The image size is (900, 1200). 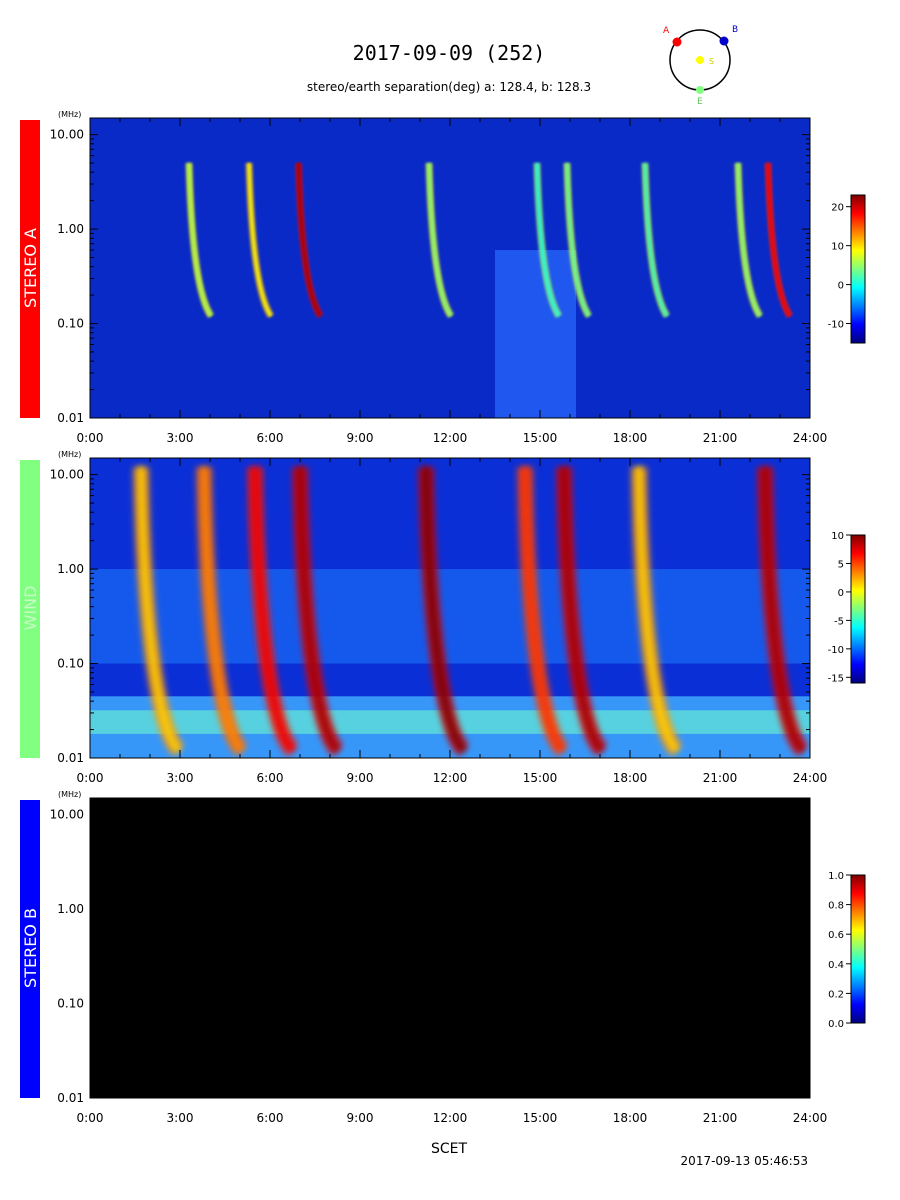 What do you see at coordinates (836, 1024) in the screenshot?
I see `colorbar-tick-label: 0.0` at bounding box center [836, 1024].